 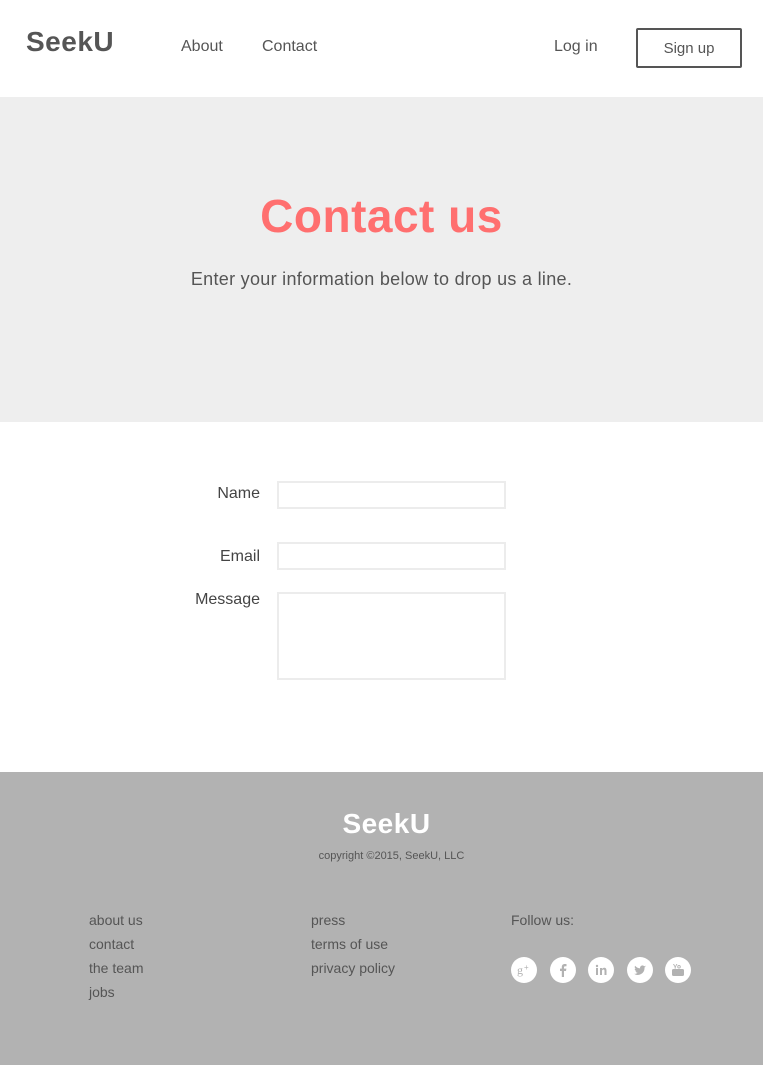 What do you see at coordinates (353, 968) in the screenshot?
I see `footer-link-privacy: privacy policy` at bounding box center [353, 968].